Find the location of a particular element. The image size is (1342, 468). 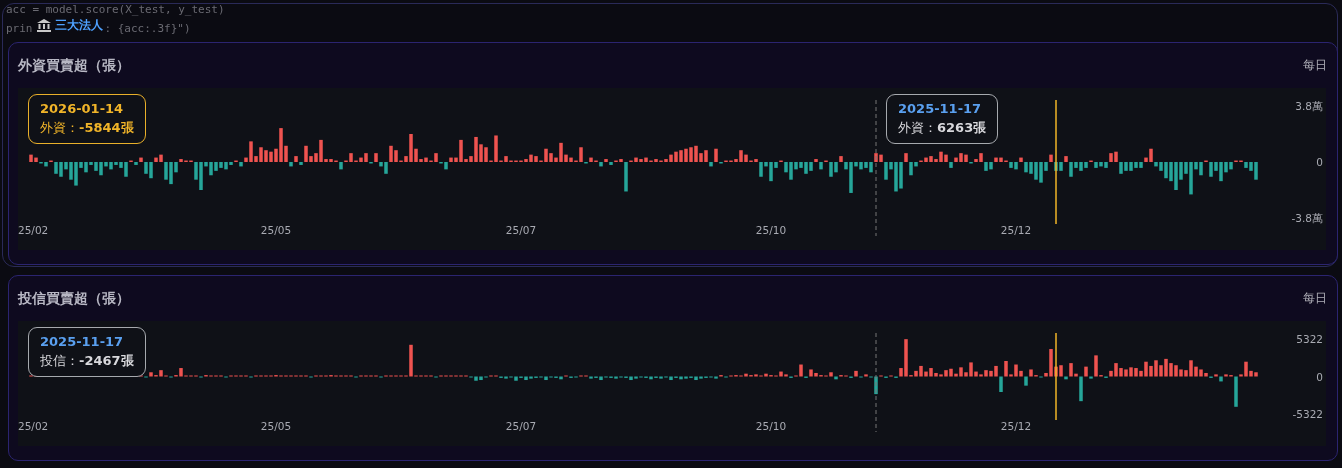

tooltip-value: 投信：-2467張 is located at coordinates (87, 361).